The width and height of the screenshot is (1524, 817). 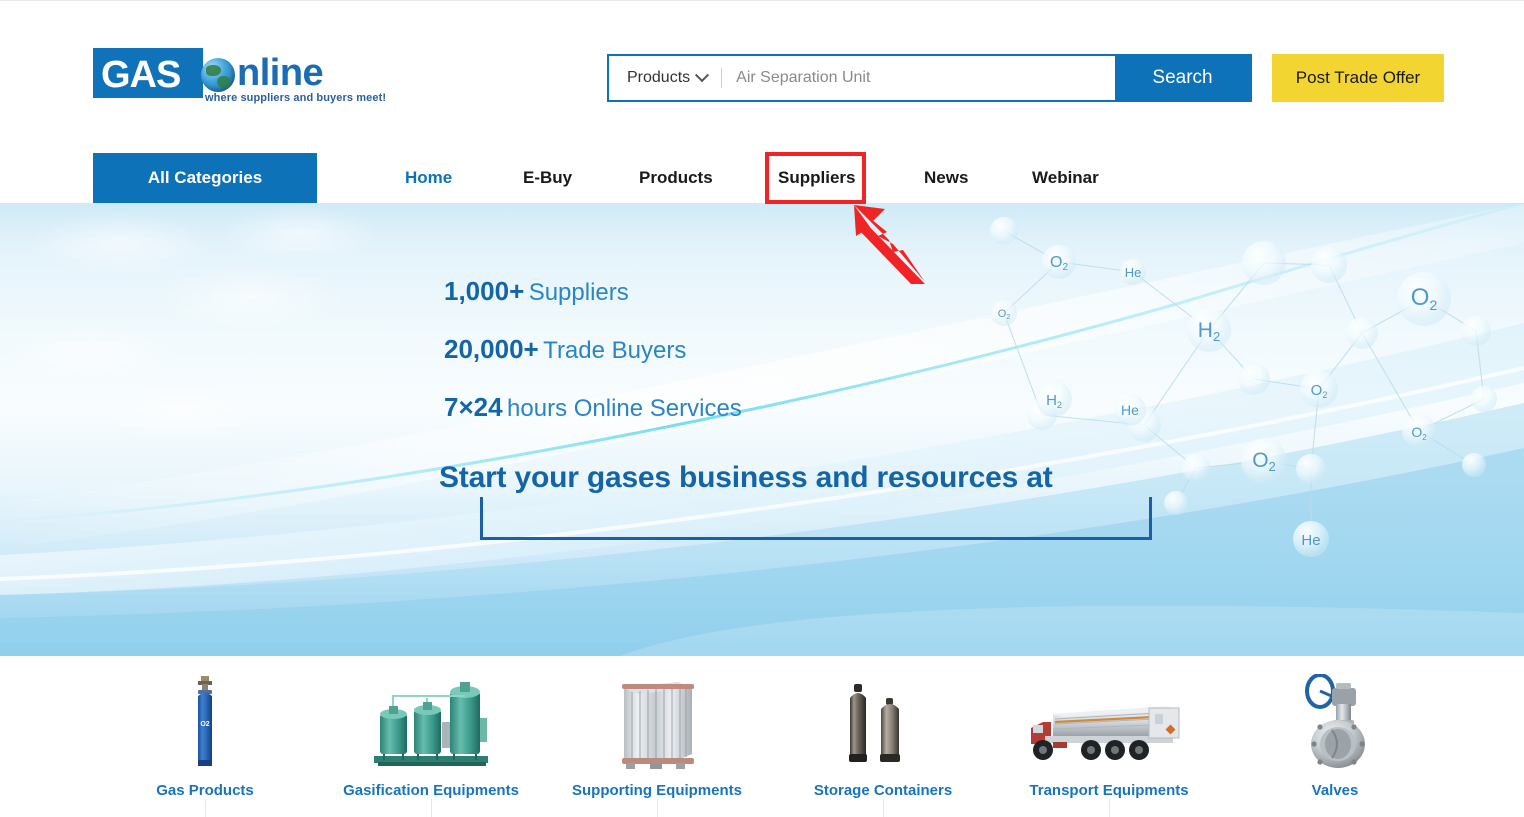 I want to click on hero-stat-buyers: 20,000+ Trade Buyers, so click(x=593, y=349).